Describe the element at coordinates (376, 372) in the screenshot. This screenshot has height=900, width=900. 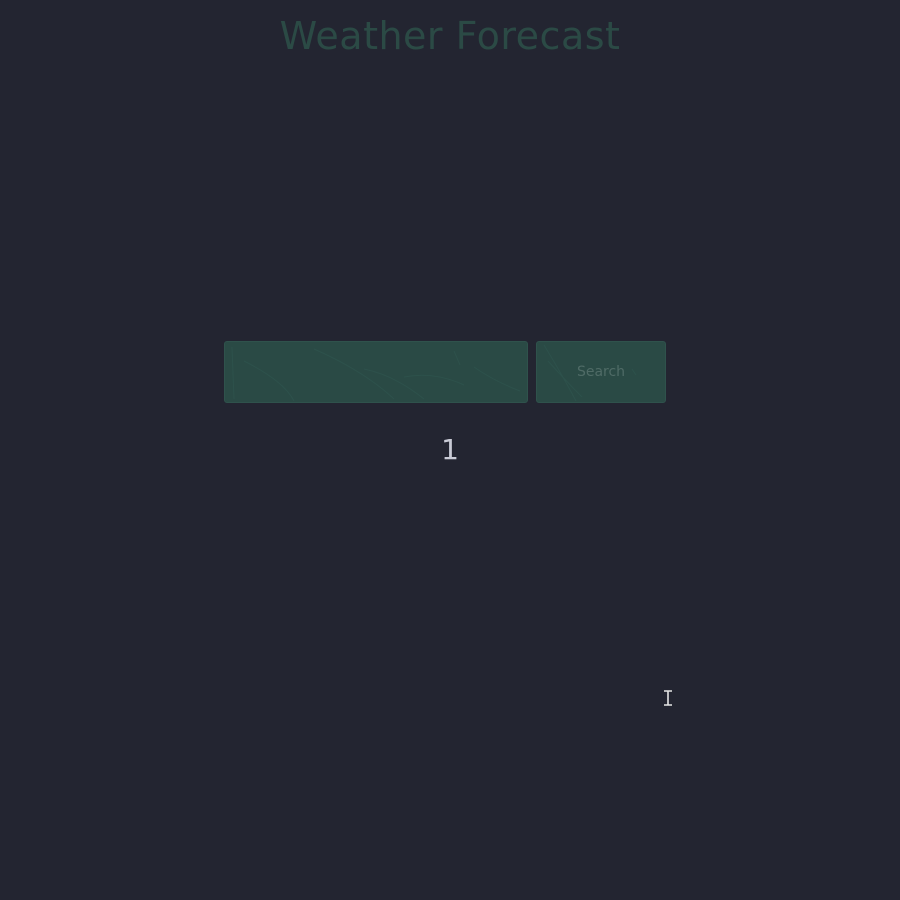
I see `search-input` at that location.